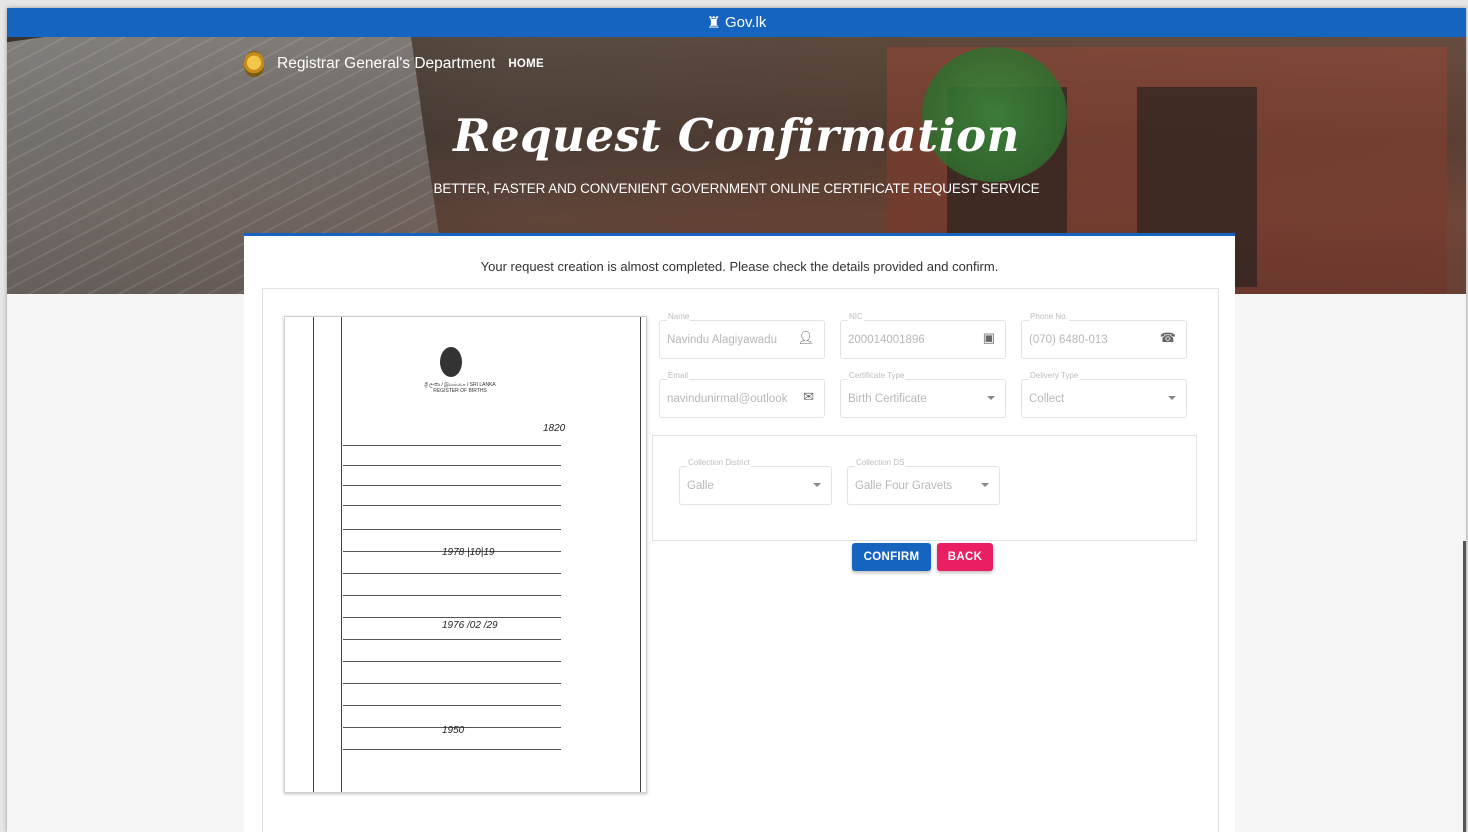 This screenshot has height=832, width=1468. I want to click on emblem-icon, so click(254, 64).